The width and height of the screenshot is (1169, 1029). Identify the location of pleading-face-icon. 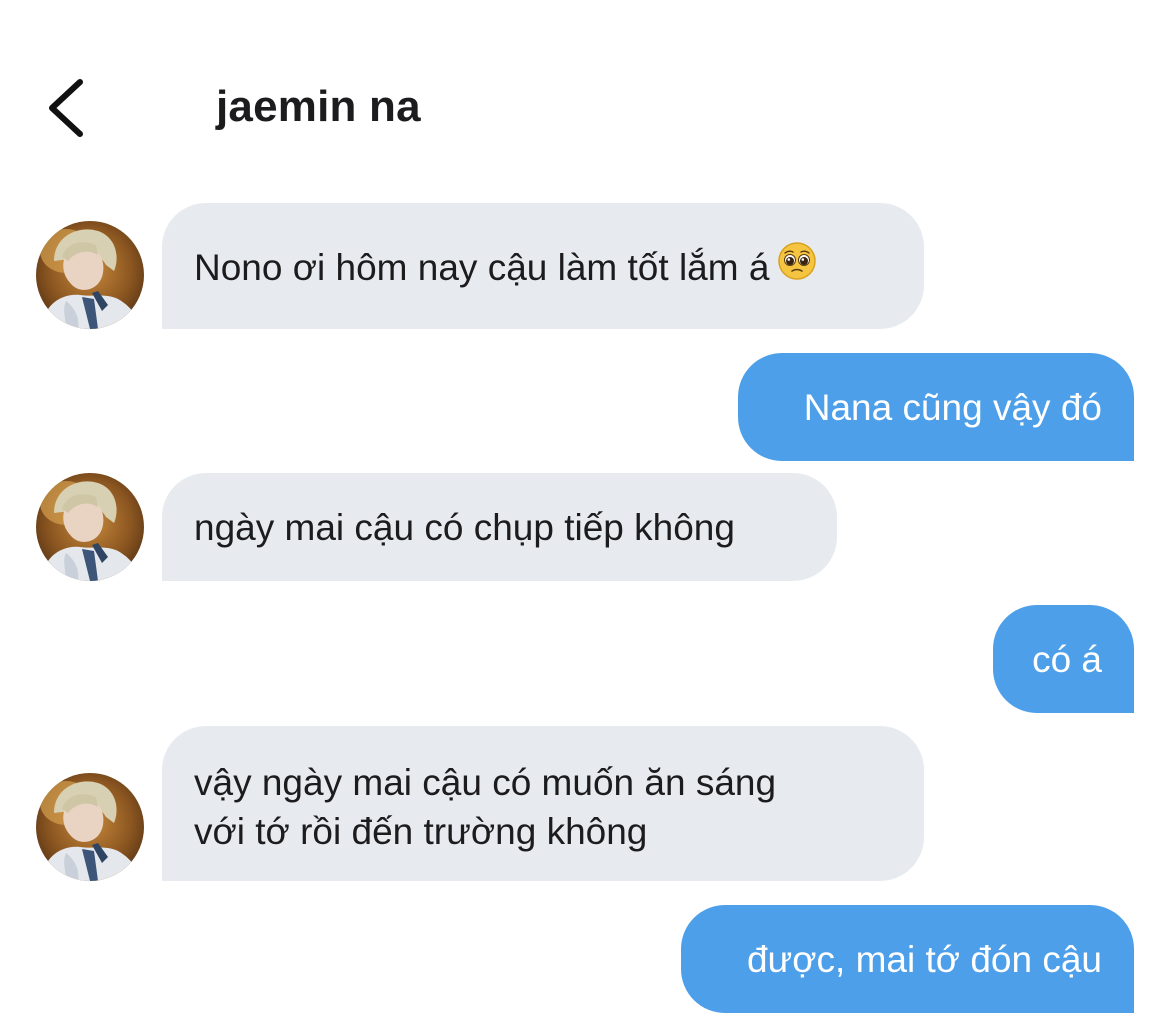
(797, 267).